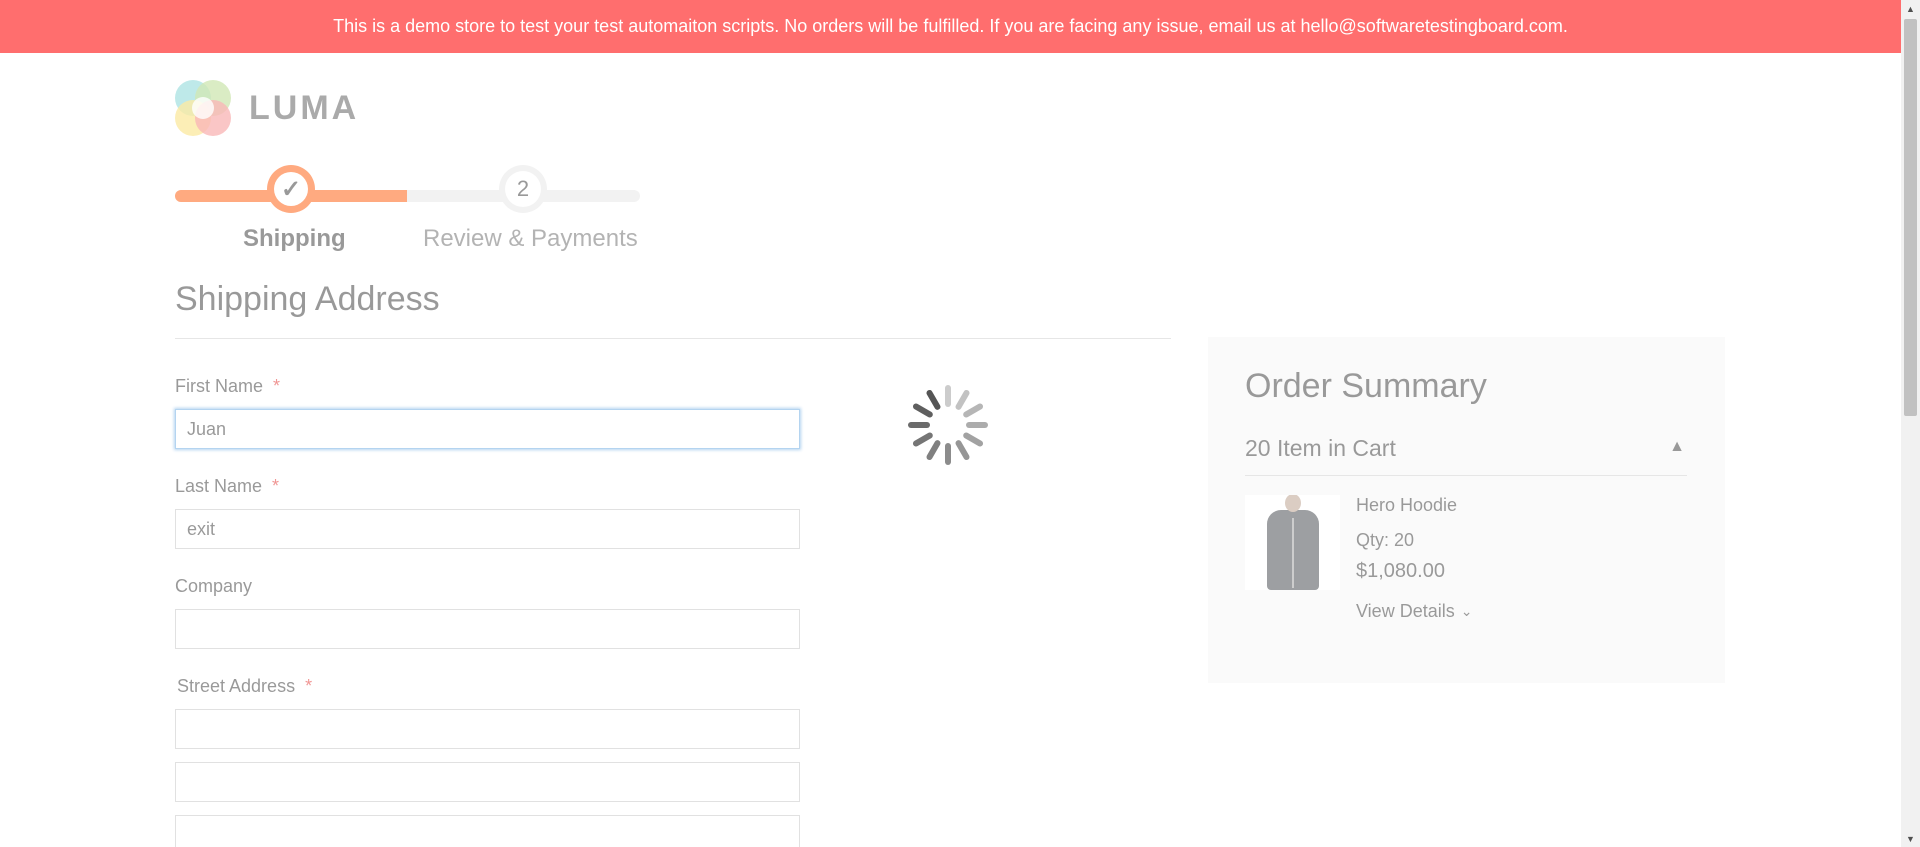  Describe the element at coordinates (1466, 475) in the screenshot. I see `summary-divider` at that location.